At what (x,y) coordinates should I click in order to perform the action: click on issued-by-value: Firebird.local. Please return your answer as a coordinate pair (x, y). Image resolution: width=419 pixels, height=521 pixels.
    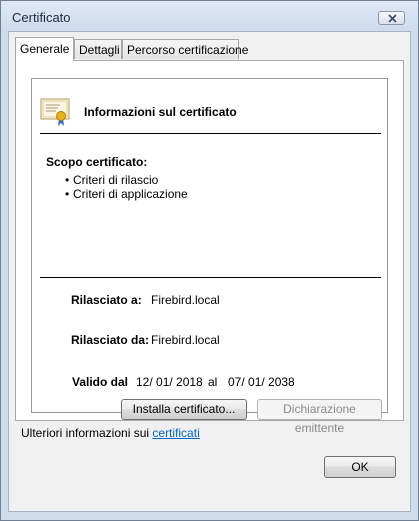
    Looking at the image, I should click on (185, 340).